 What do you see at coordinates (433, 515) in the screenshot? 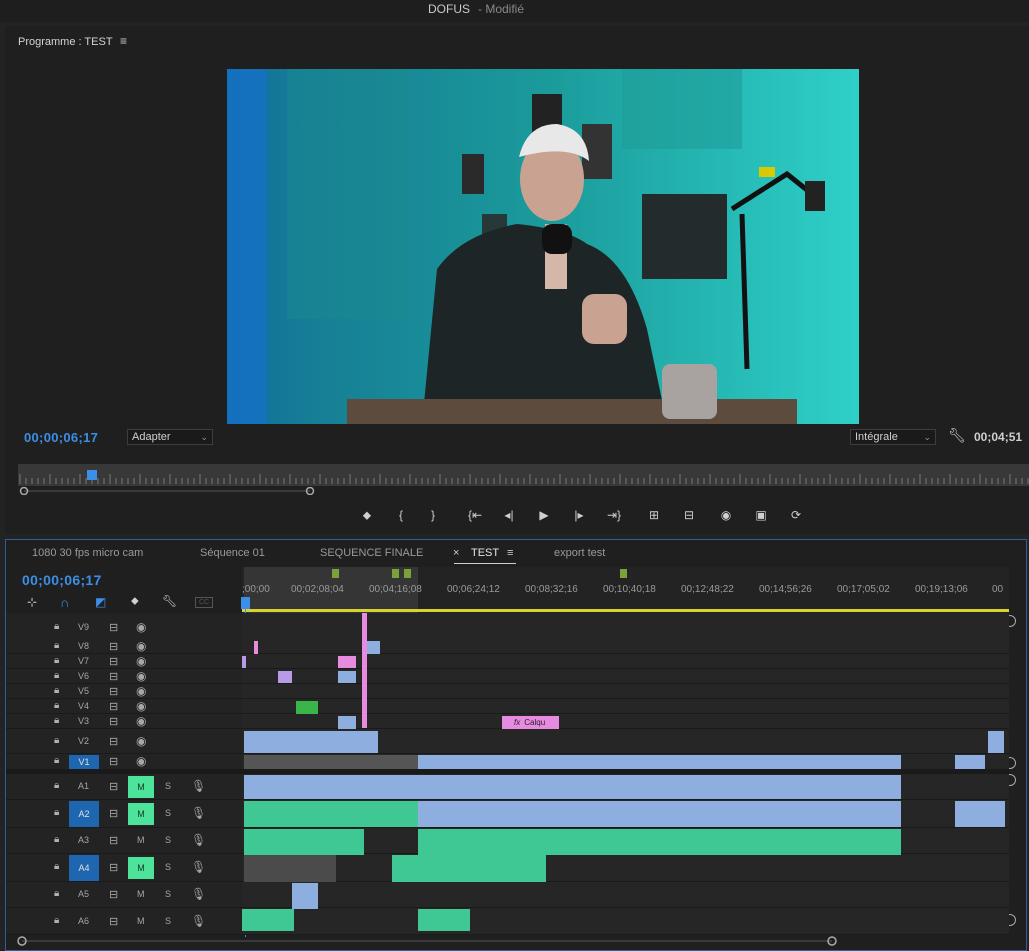
I see `mark-out-icon: }` at bounding box center [433, 515].